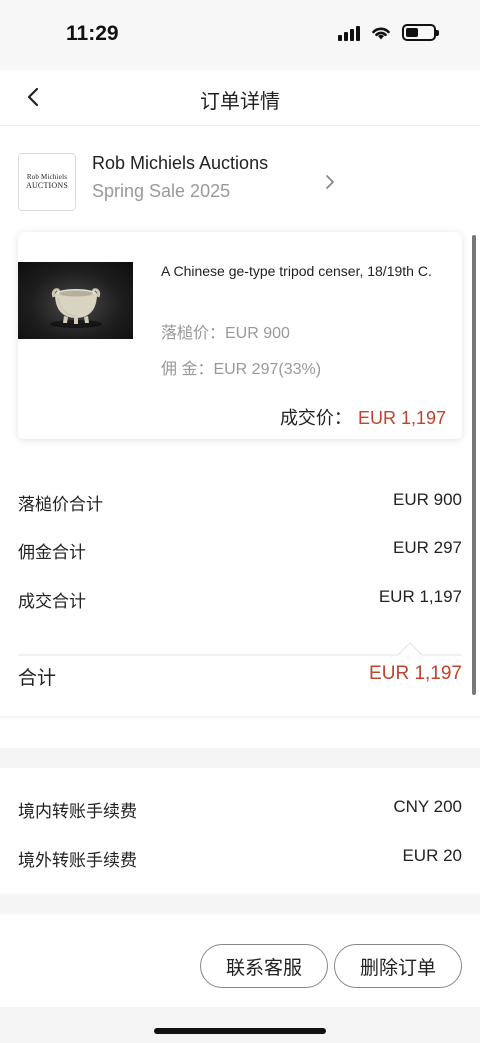 The height and width of the screenshot is (1043, 480). What do you see at coordinates (474, 465) in the screenshot?
I see `scrollbar` at bounding box center [474, 465].